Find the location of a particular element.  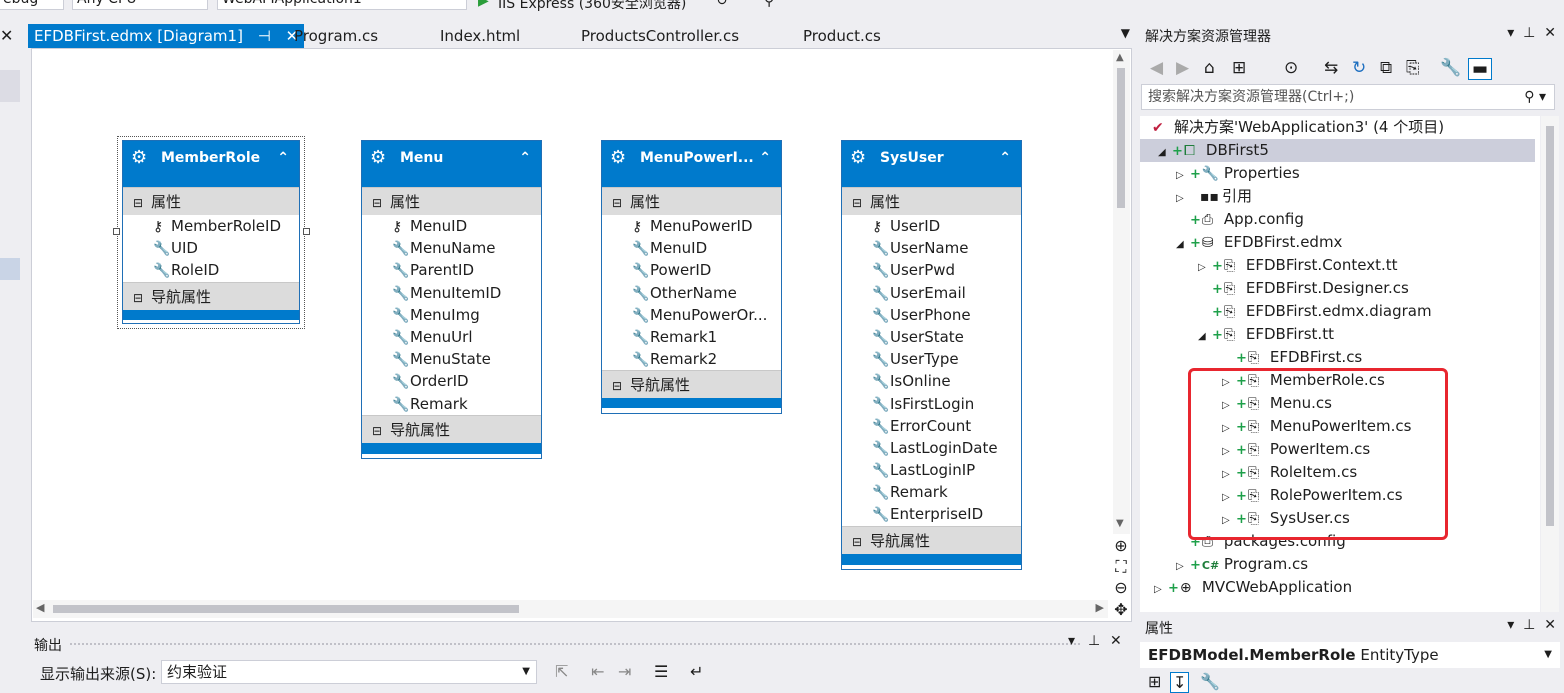

side-tab is located at coordinates (10, 86).